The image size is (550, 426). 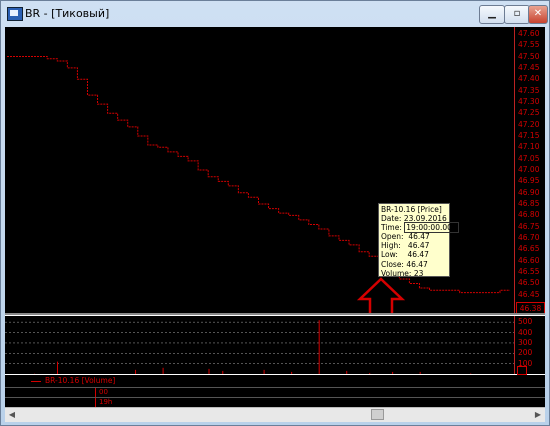 What do you see at coordinates (15, 14) in the screenshot?
I see `app-icon` at bounding box center [15, 14].